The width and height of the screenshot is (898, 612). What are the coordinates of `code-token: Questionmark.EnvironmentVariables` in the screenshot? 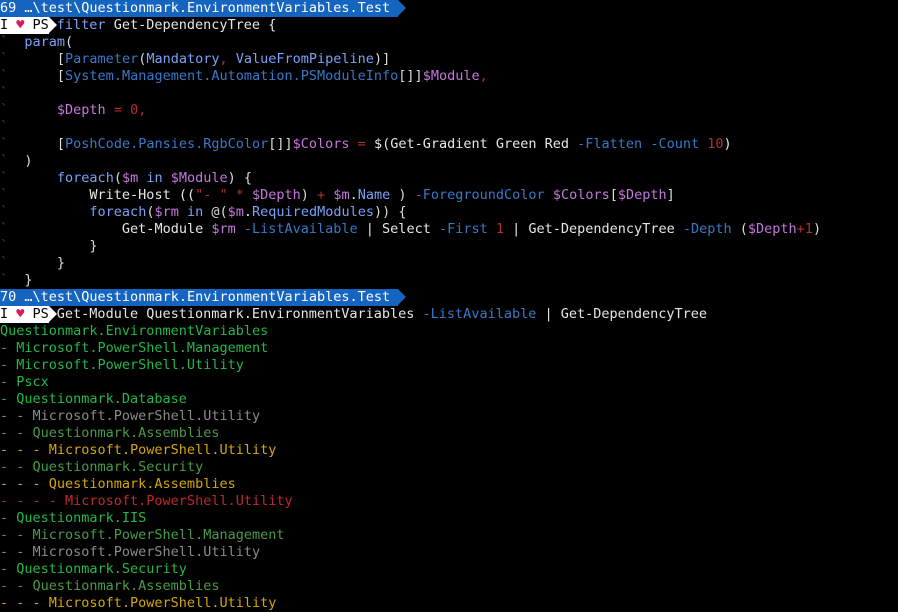 It's located at (134, 331).